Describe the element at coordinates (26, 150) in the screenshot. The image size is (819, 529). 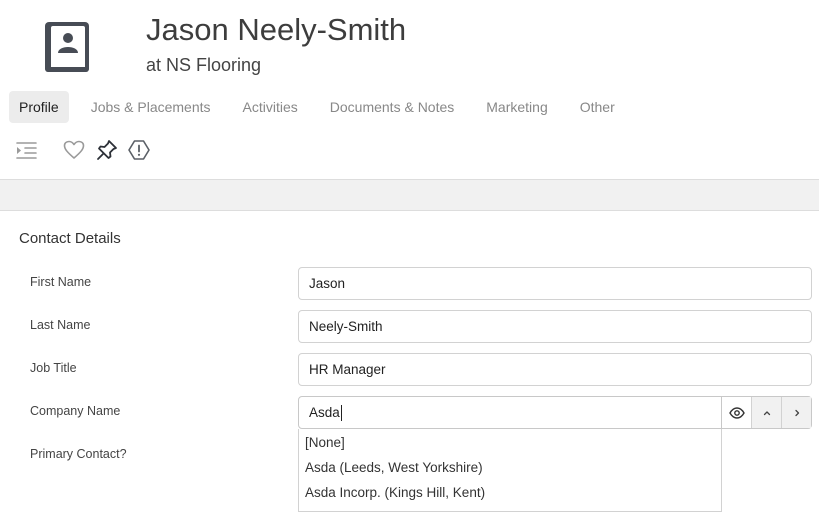
I see `indent-list-icon` at that location.